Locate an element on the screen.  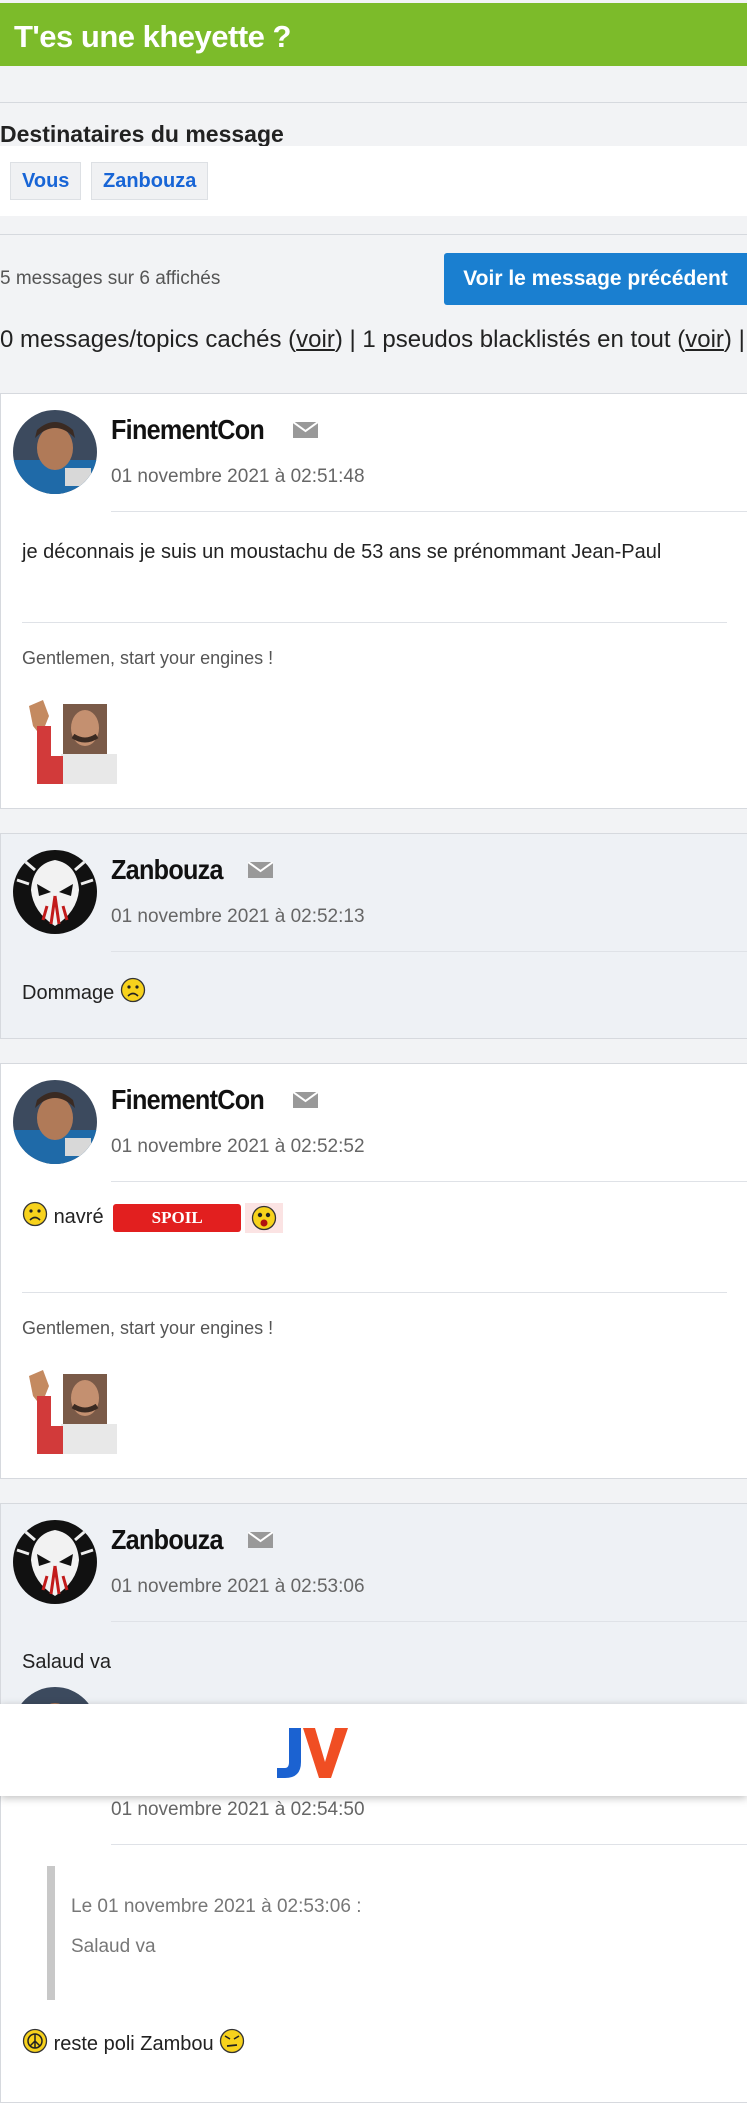
recipients-box: Vous Zanbouza is located at coordinates (373, 181).